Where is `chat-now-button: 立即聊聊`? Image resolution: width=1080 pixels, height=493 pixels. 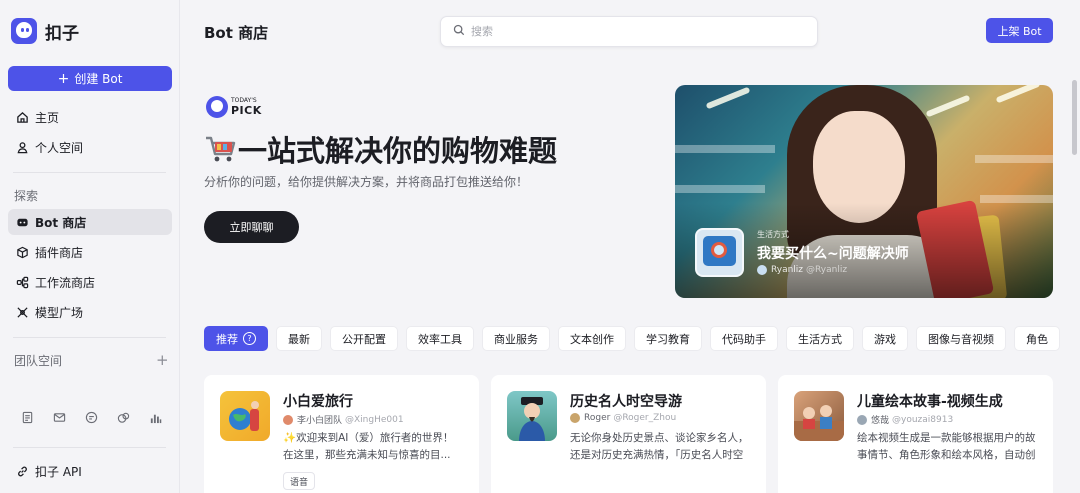
chat-now-button: 立即聊聊 is located at coordinates (251, 227).